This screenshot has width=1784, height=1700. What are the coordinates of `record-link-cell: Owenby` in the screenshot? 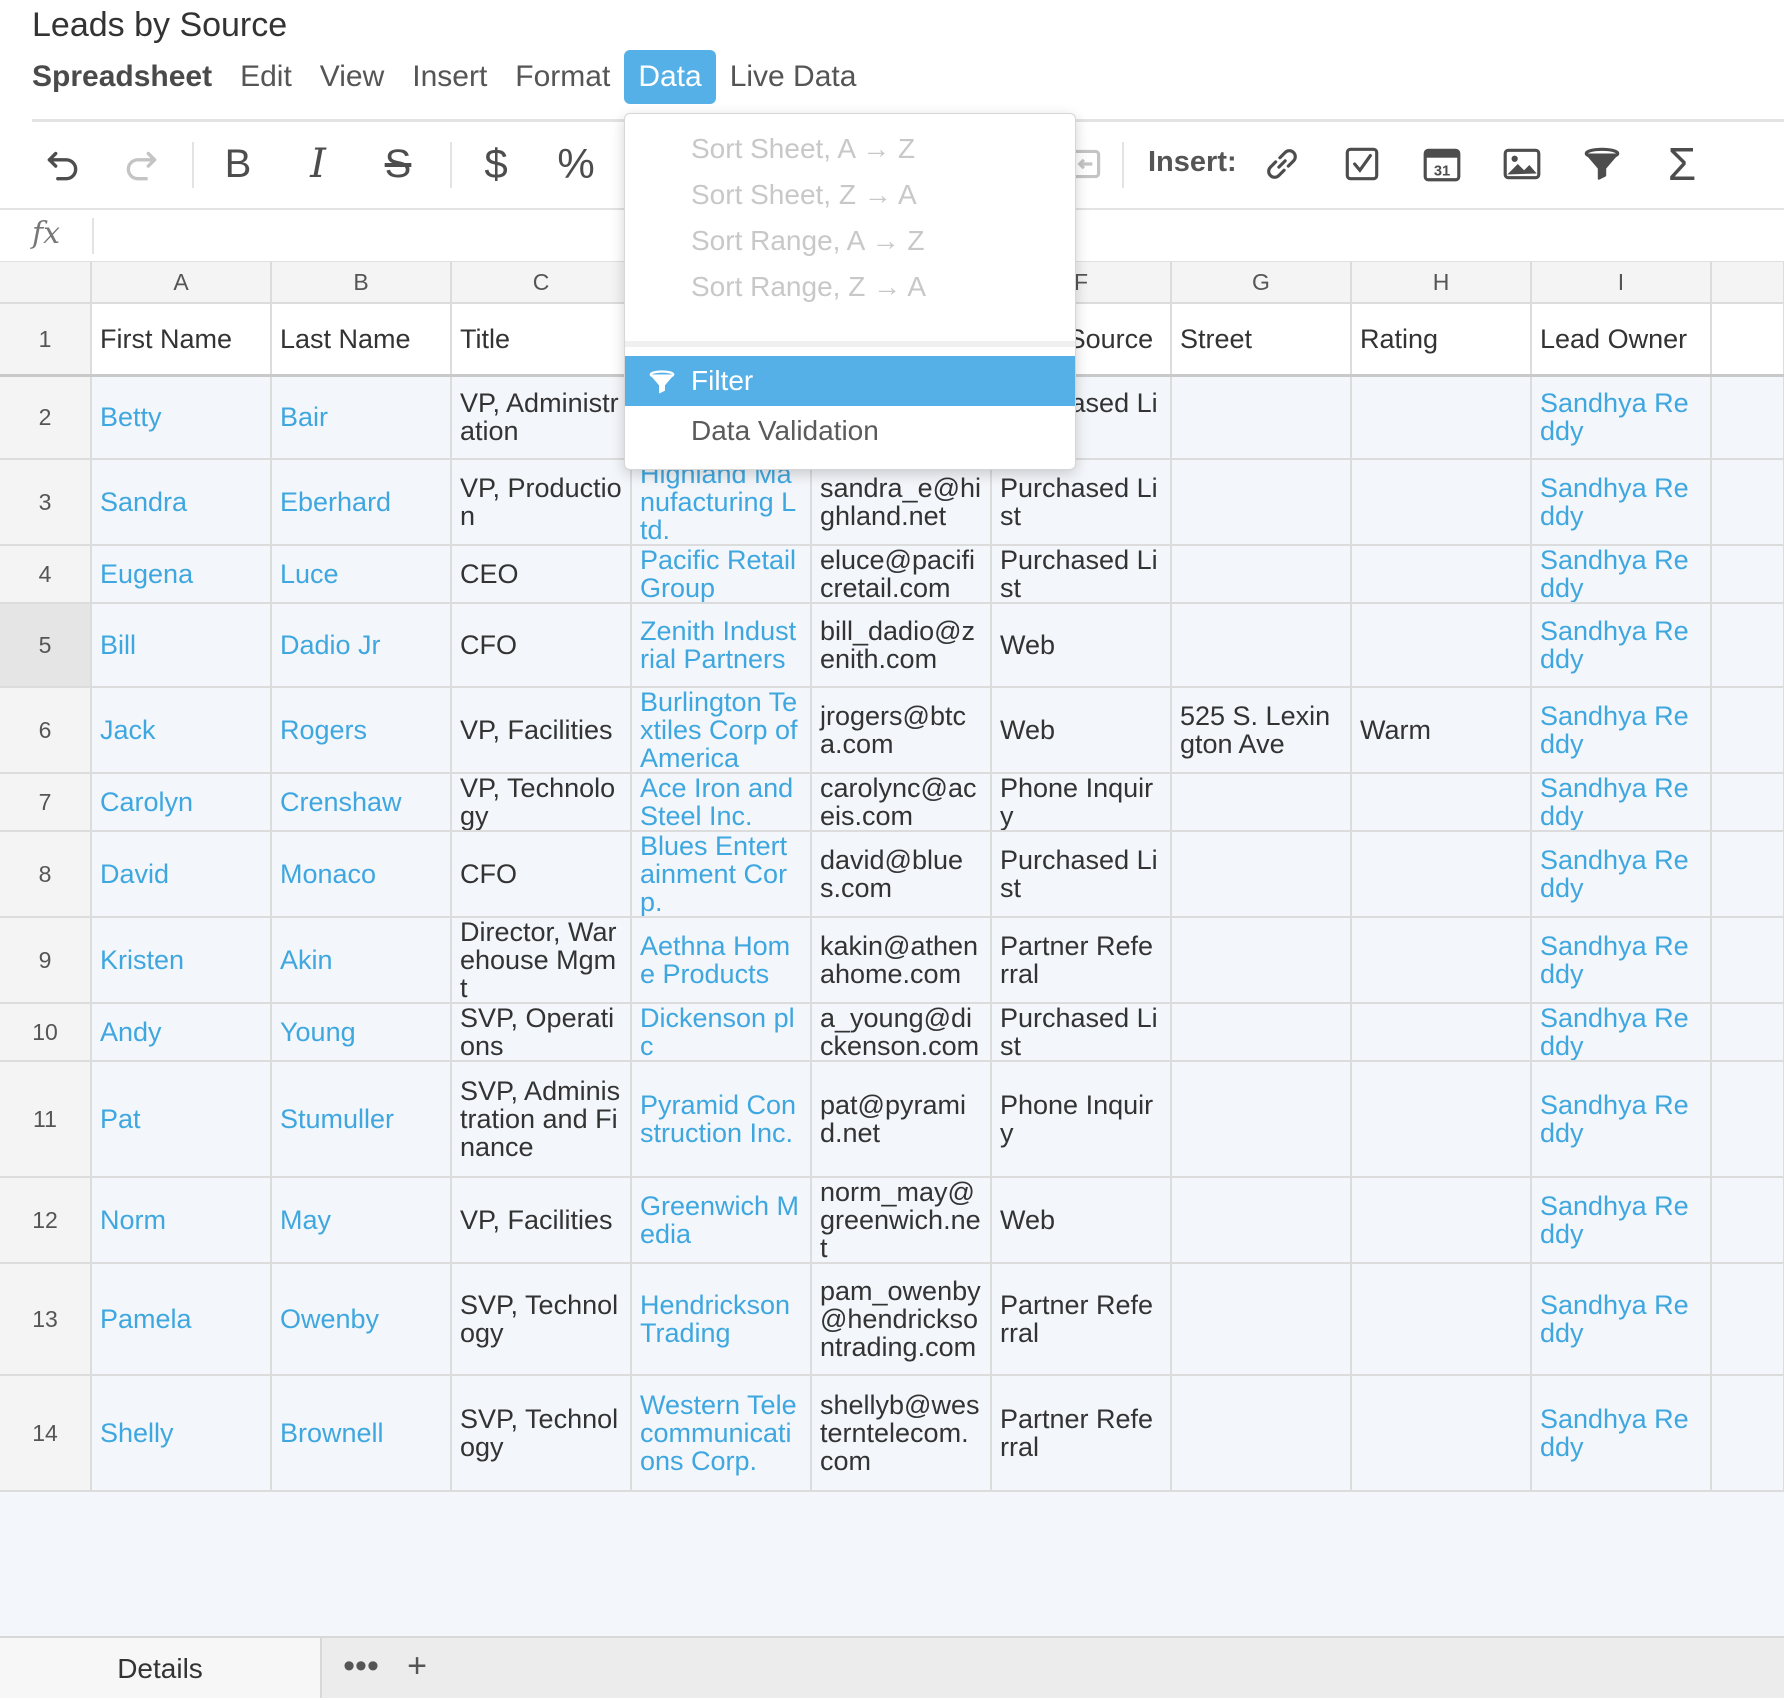 It's located at (361, 1319).